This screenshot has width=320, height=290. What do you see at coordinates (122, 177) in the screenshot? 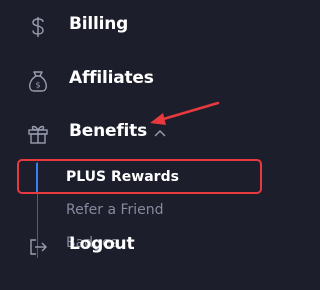
I see `submenu-item-label: PLUS Rewards` at bounding box center [122, 177].